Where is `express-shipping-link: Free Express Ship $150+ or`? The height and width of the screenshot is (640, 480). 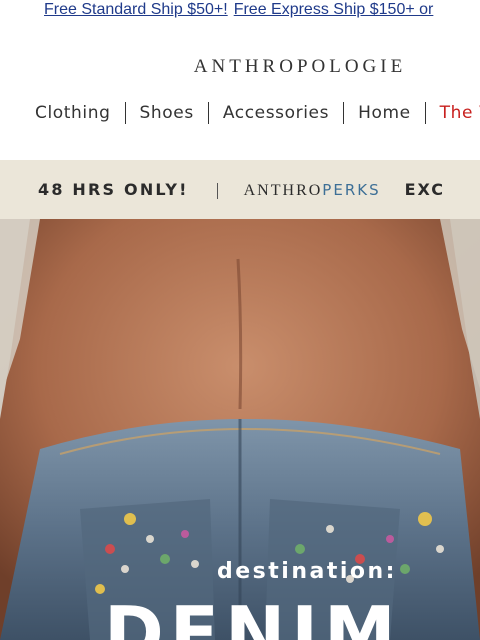 express-shipping-link: Free Express Ship $150+ or is located at coordinates (334, 9).